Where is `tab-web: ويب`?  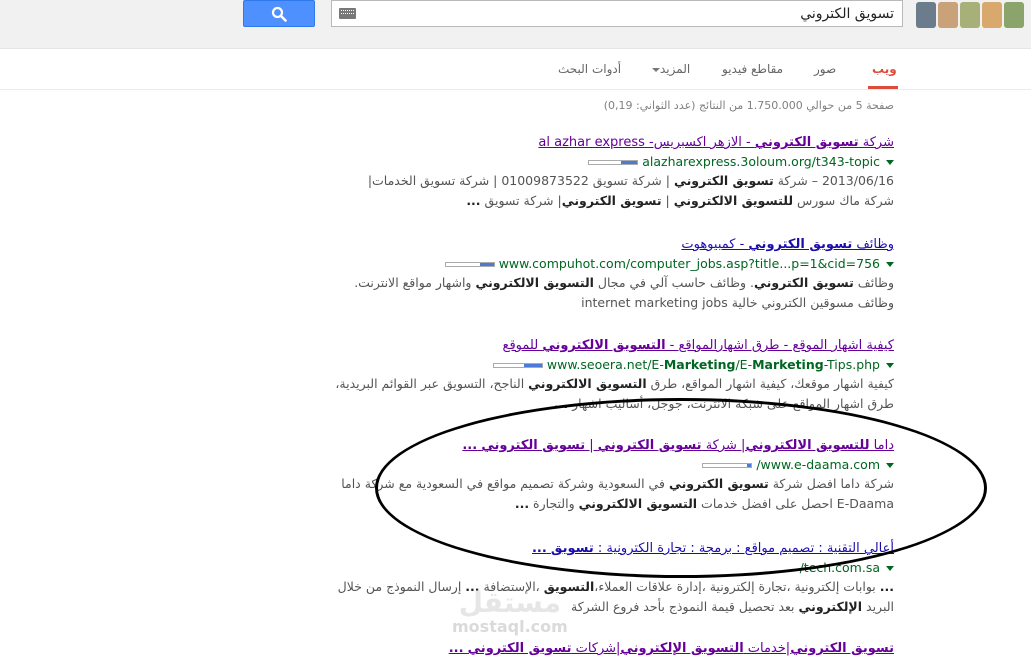 tab-web: ويب is located at coordinates (884, 69).